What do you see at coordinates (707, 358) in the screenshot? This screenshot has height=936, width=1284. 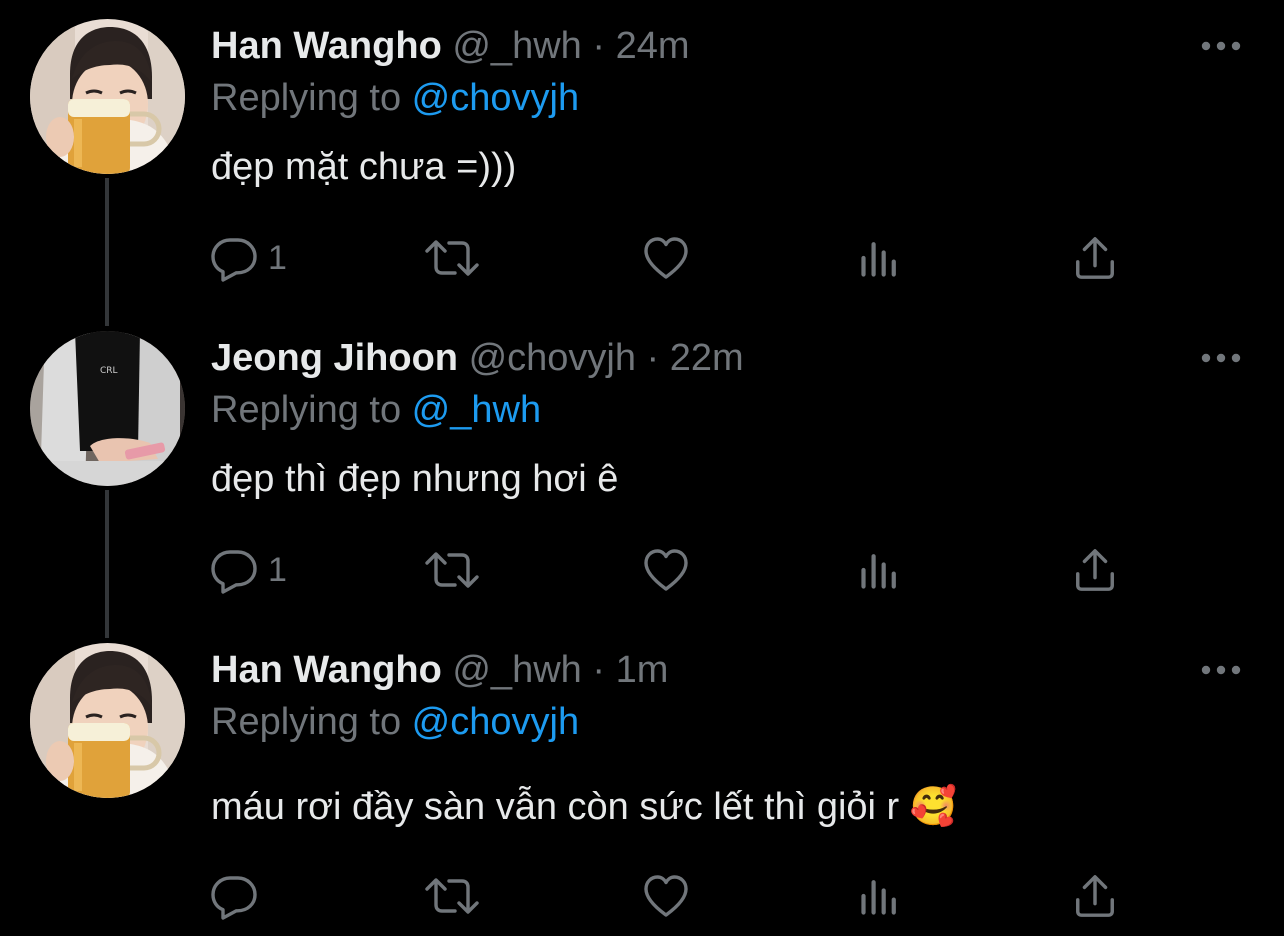 I see `timestamp: 22m` at bounding box center [707, 358].